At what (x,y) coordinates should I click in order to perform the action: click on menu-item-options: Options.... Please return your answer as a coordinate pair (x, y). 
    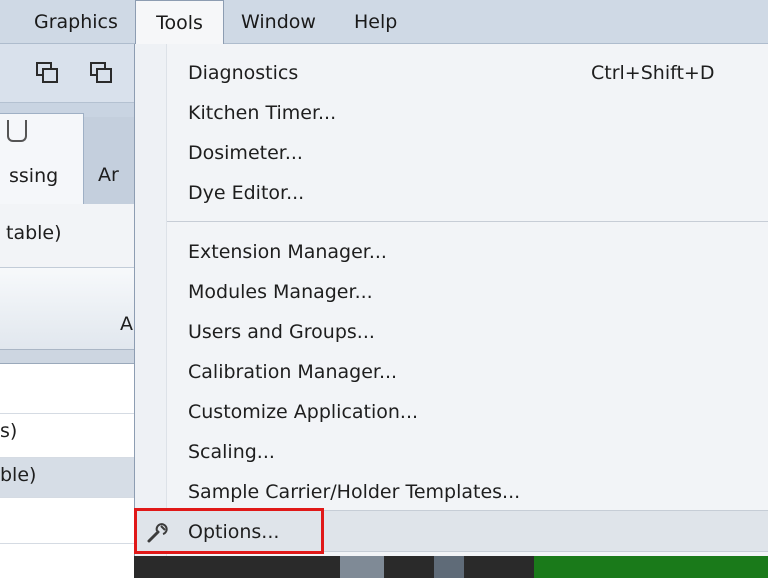
    Looking at the image, I should click on (451, 531).